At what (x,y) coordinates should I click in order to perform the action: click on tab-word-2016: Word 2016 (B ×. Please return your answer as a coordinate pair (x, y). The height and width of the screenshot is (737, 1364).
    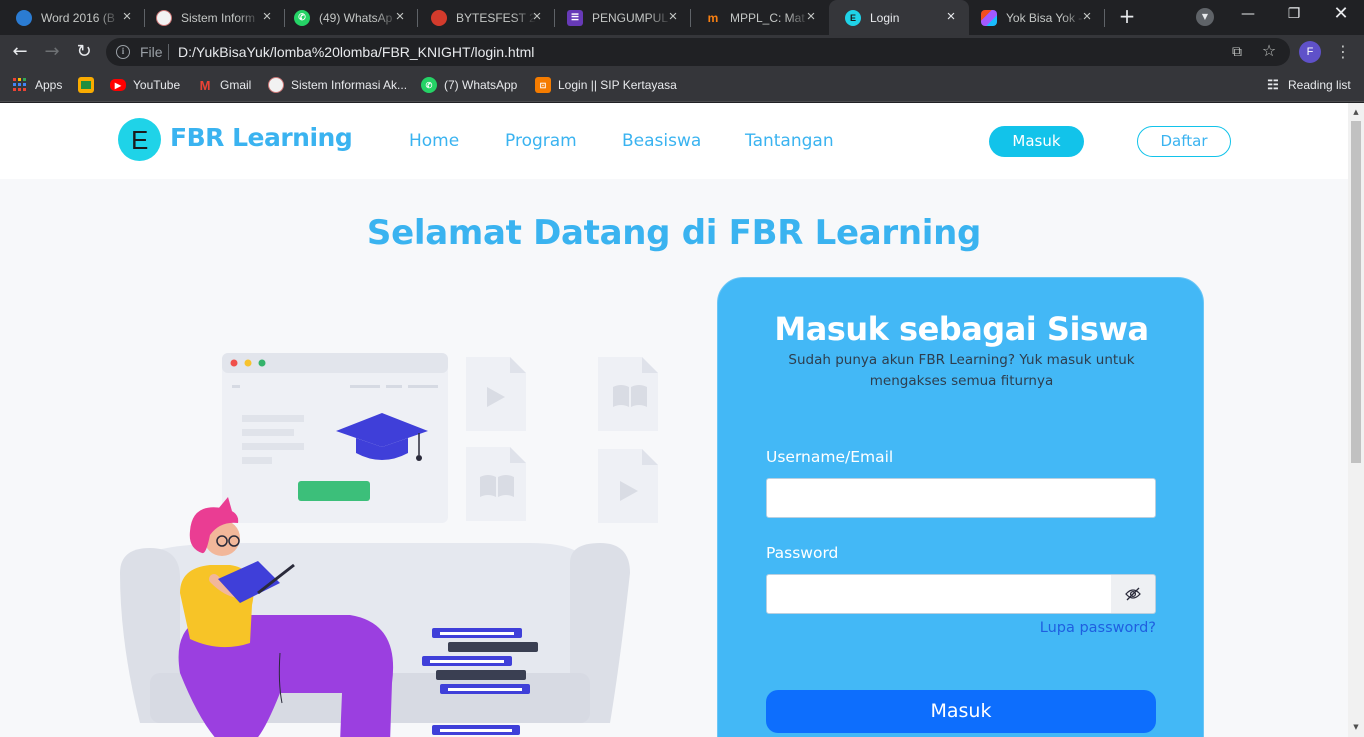
    Looking at the image, I should click on (72, 17).